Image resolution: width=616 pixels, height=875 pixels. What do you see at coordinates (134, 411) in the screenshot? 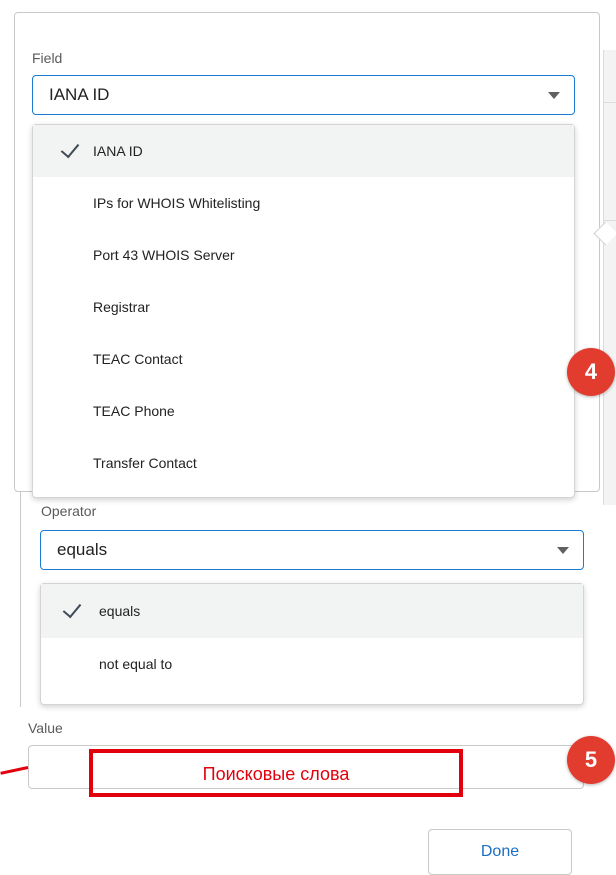
I see `field-option-label: TEAC Phone` at bounding box center [134, 411].